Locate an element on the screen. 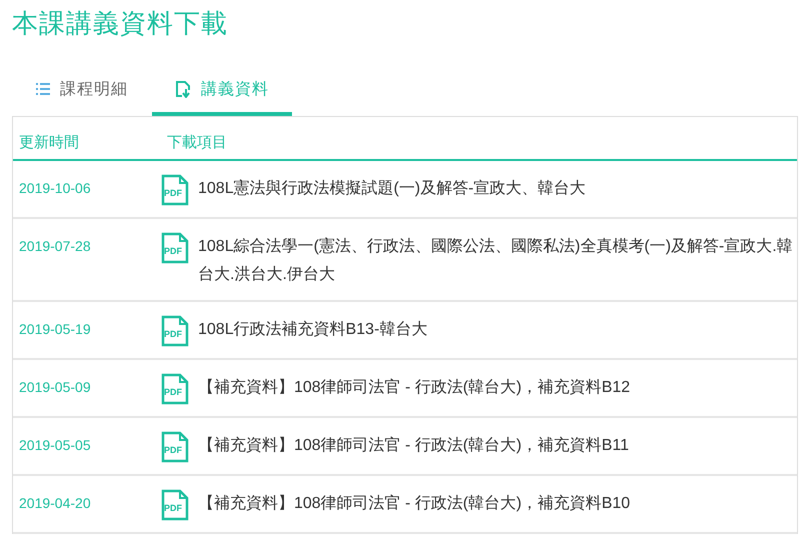 The height and width of the screenshot is (538, 808). file-link: 【補充資料】108律師司法官 - 行政法(韓台大)，補充資料B11 is located at coordinates (413, 445).